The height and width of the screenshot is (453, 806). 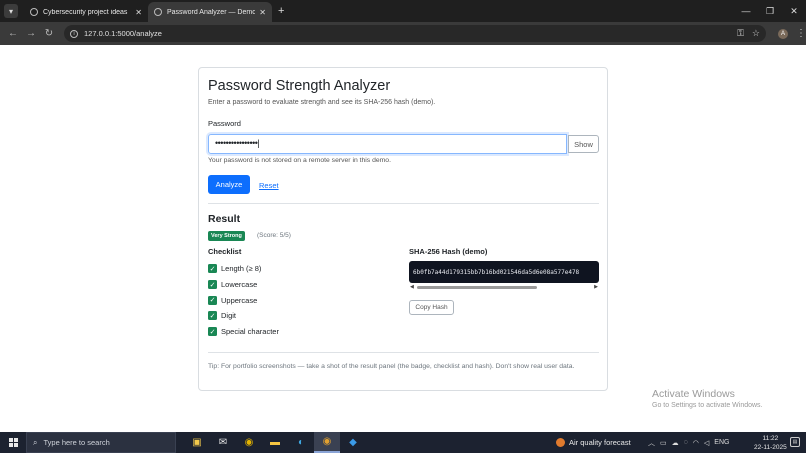 What do you see at coordinates (239, 300) in the screenshot?
I see `checklist-label: Uppercase` at bounding box center [239, 300].